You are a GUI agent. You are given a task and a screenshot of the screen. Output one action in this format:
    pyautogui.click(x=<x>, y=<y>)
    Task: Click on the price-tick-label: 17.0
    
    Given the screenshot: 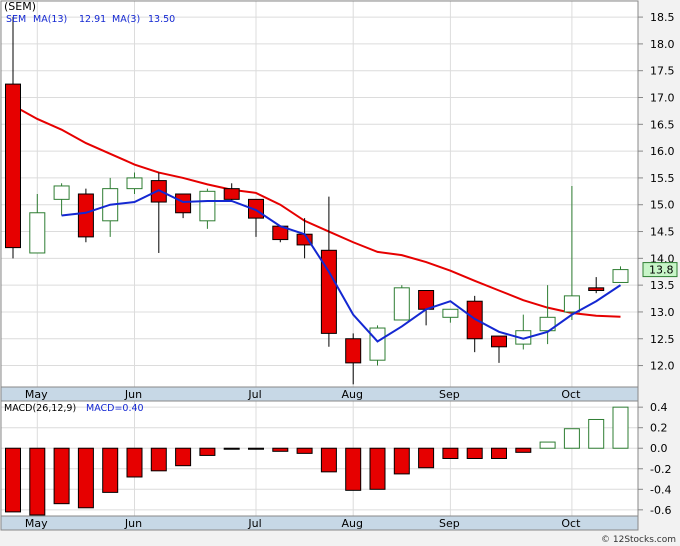 What is the action you would take?
    pyautogui.click(x=662, y=98)
    